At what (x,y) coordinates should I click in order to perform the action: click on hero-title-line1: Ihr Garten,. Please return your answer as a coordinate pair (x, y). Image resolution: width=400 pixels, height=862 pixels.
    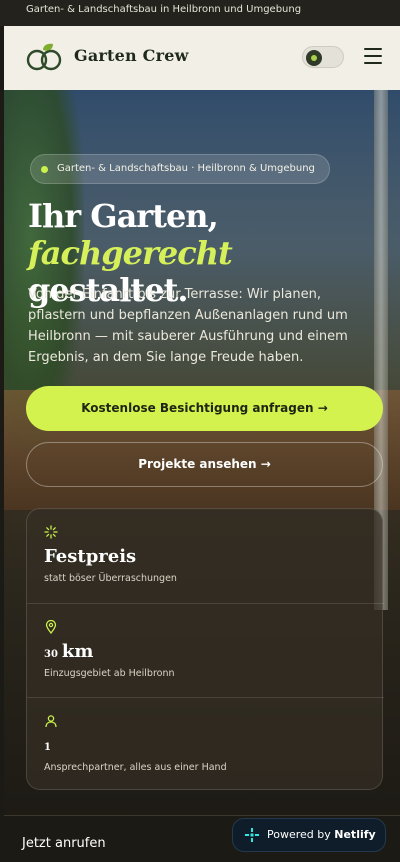
    Looking at the image, I should click on (123, 216).